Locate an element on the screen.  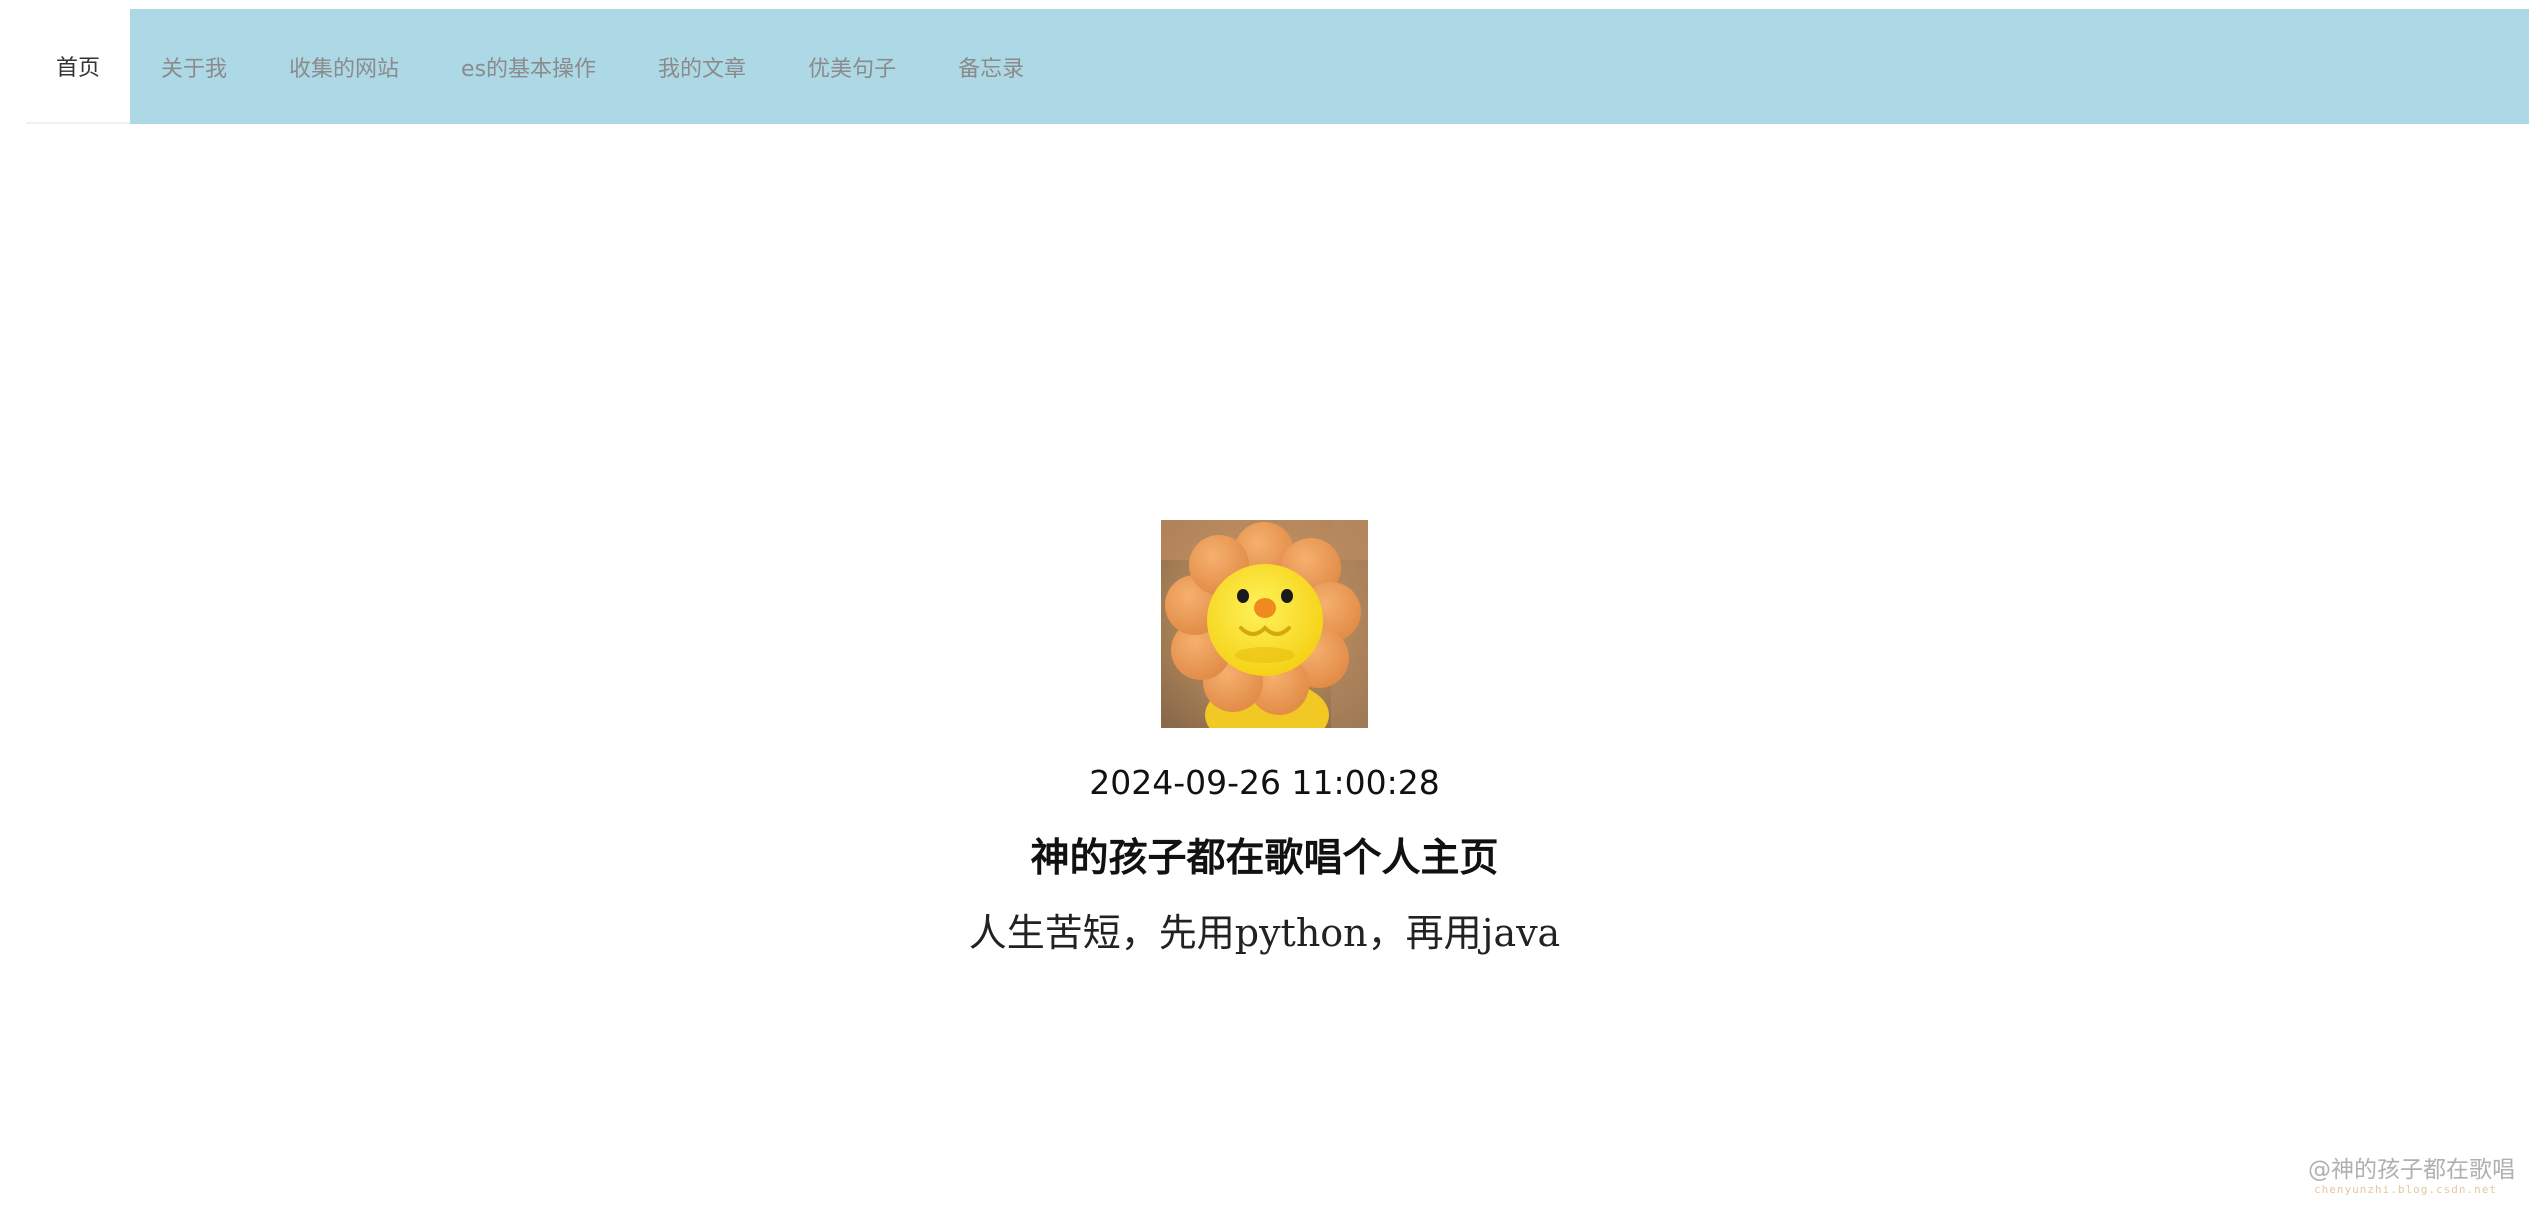
watermark-text: @神的孩子都在歌唱 is located at coordinates (2411, 1169).